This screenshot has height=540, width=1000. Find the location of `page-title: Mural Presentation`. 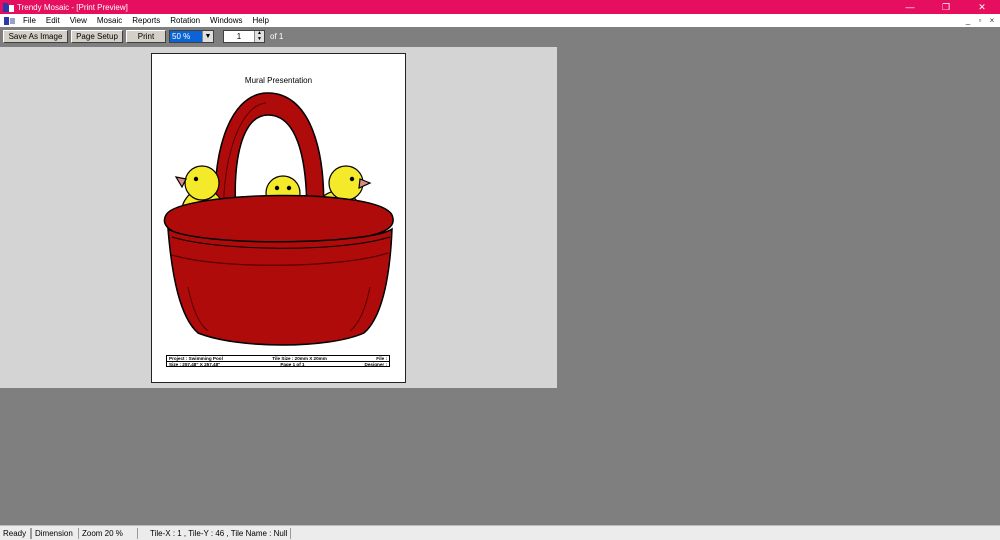

page-title: Mural Presentation is located at coordinates (278, 80).